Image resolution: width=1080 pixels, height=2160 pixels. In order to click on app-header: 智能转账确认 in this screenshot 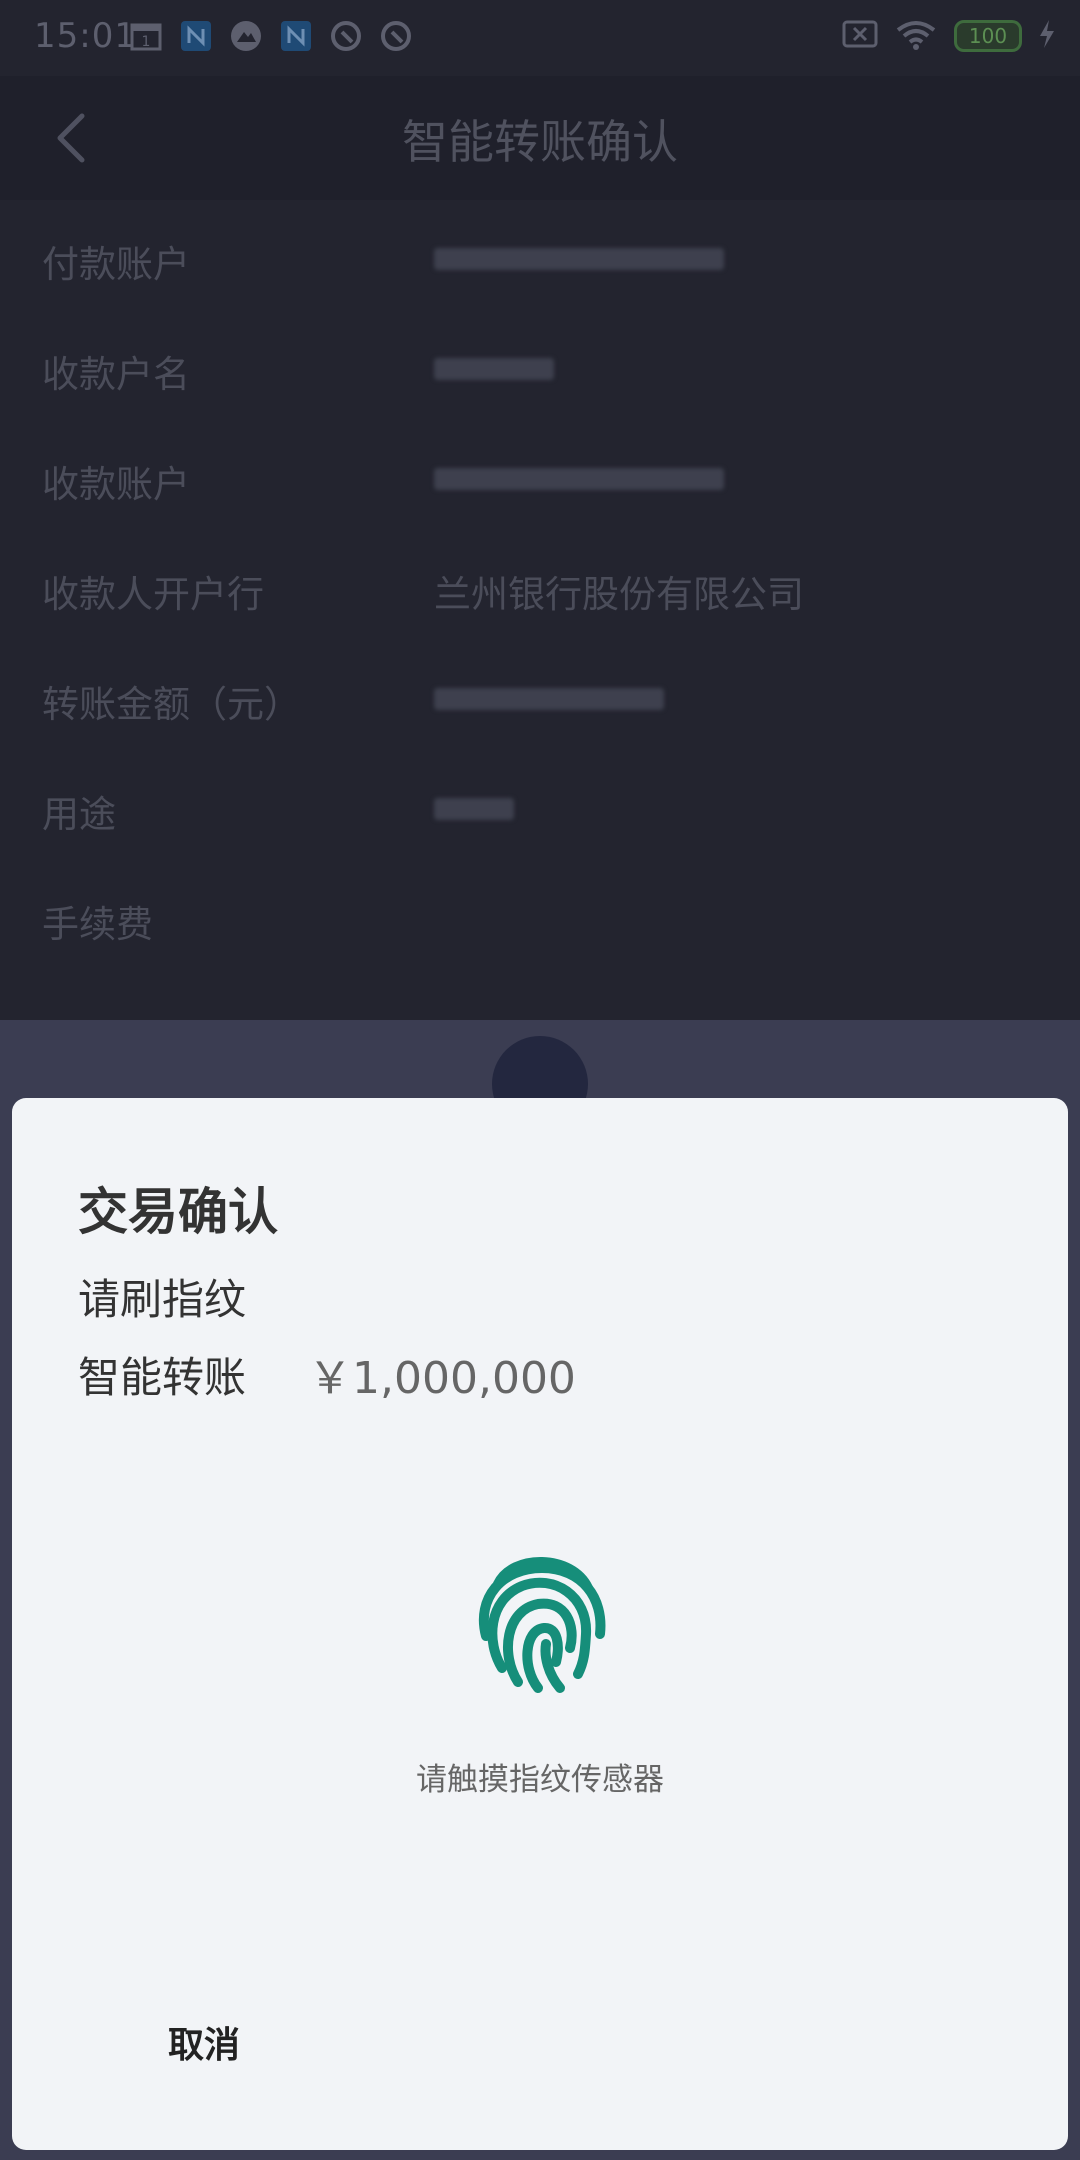, I will do `click(540, 138)`.